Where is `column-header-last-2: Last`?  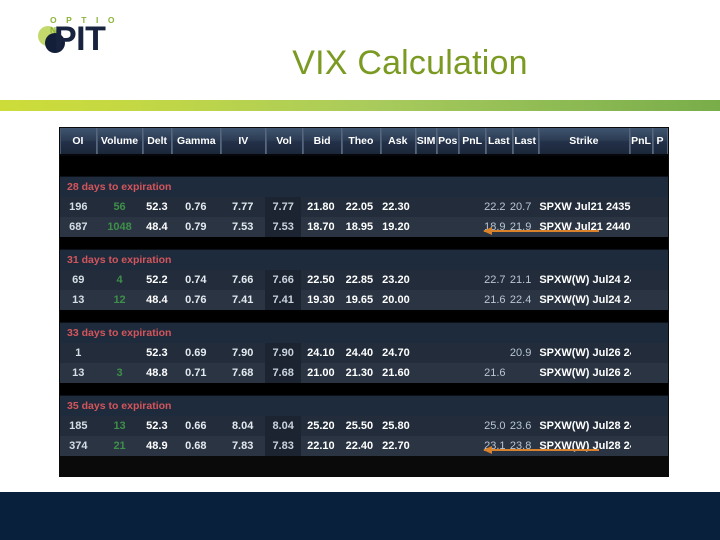
column-header-last-2: Last is located at coordinates (526, 141).